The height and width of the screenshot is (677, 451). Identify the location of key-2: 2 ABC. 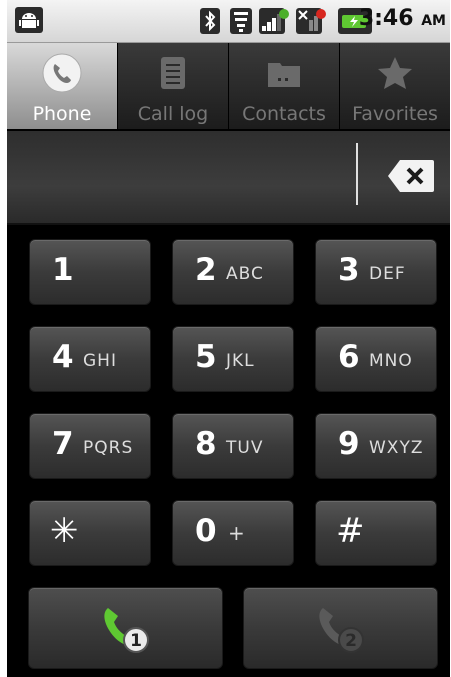
(233, 272).